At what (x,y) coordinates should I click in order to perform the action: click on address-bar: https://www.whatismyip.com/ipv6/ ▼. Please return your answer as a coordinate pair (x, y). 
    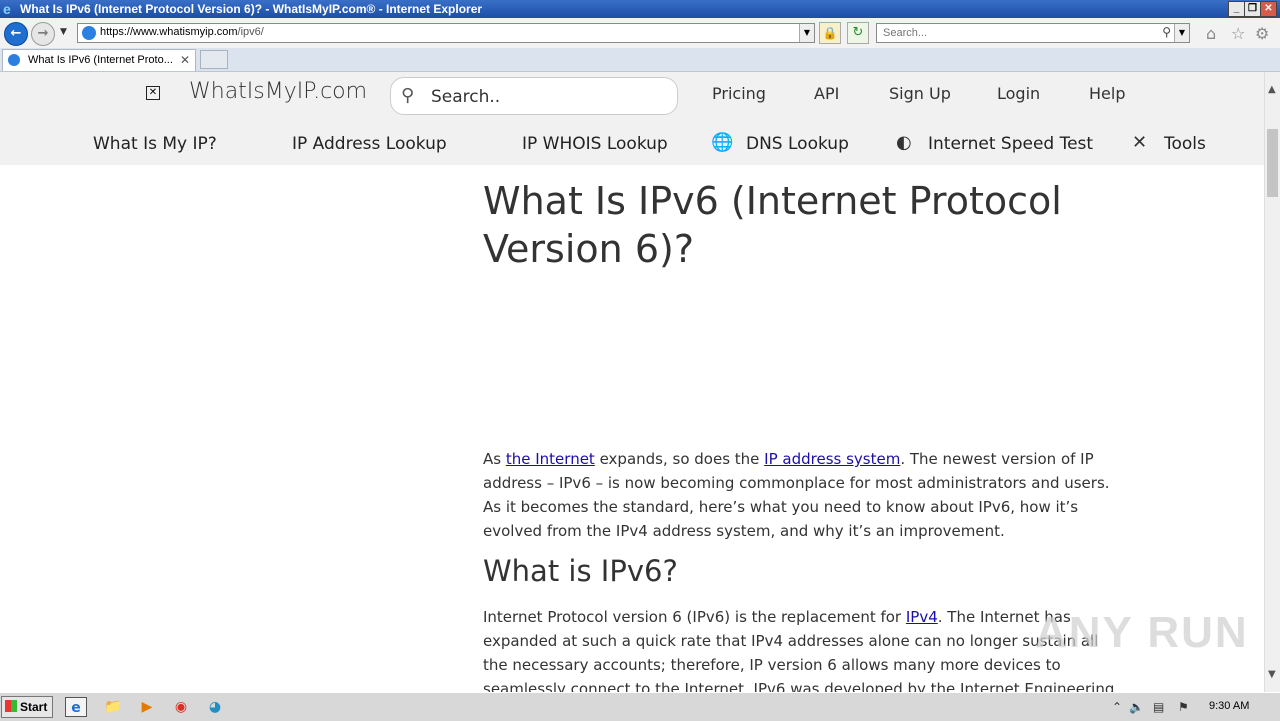
    Looking at the image, I should click on (446, 33).